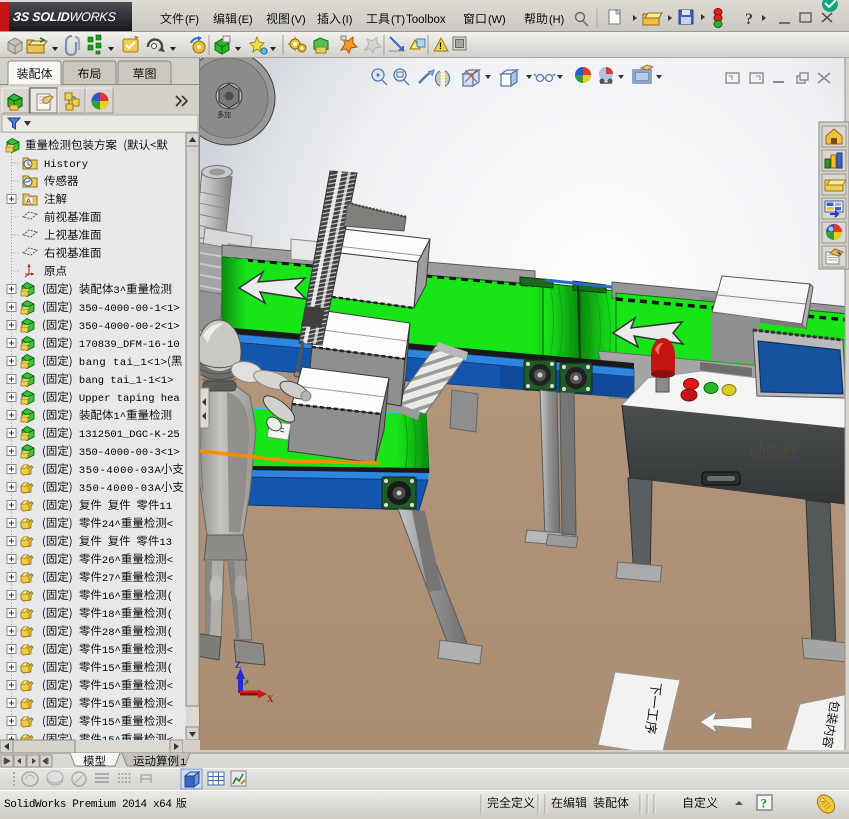 The image size is (849, 819). Describe the element at coordinates (88, 805) in the screenshot. I see `svg-text: SolidWorks Premium 2014 x64` at that location.